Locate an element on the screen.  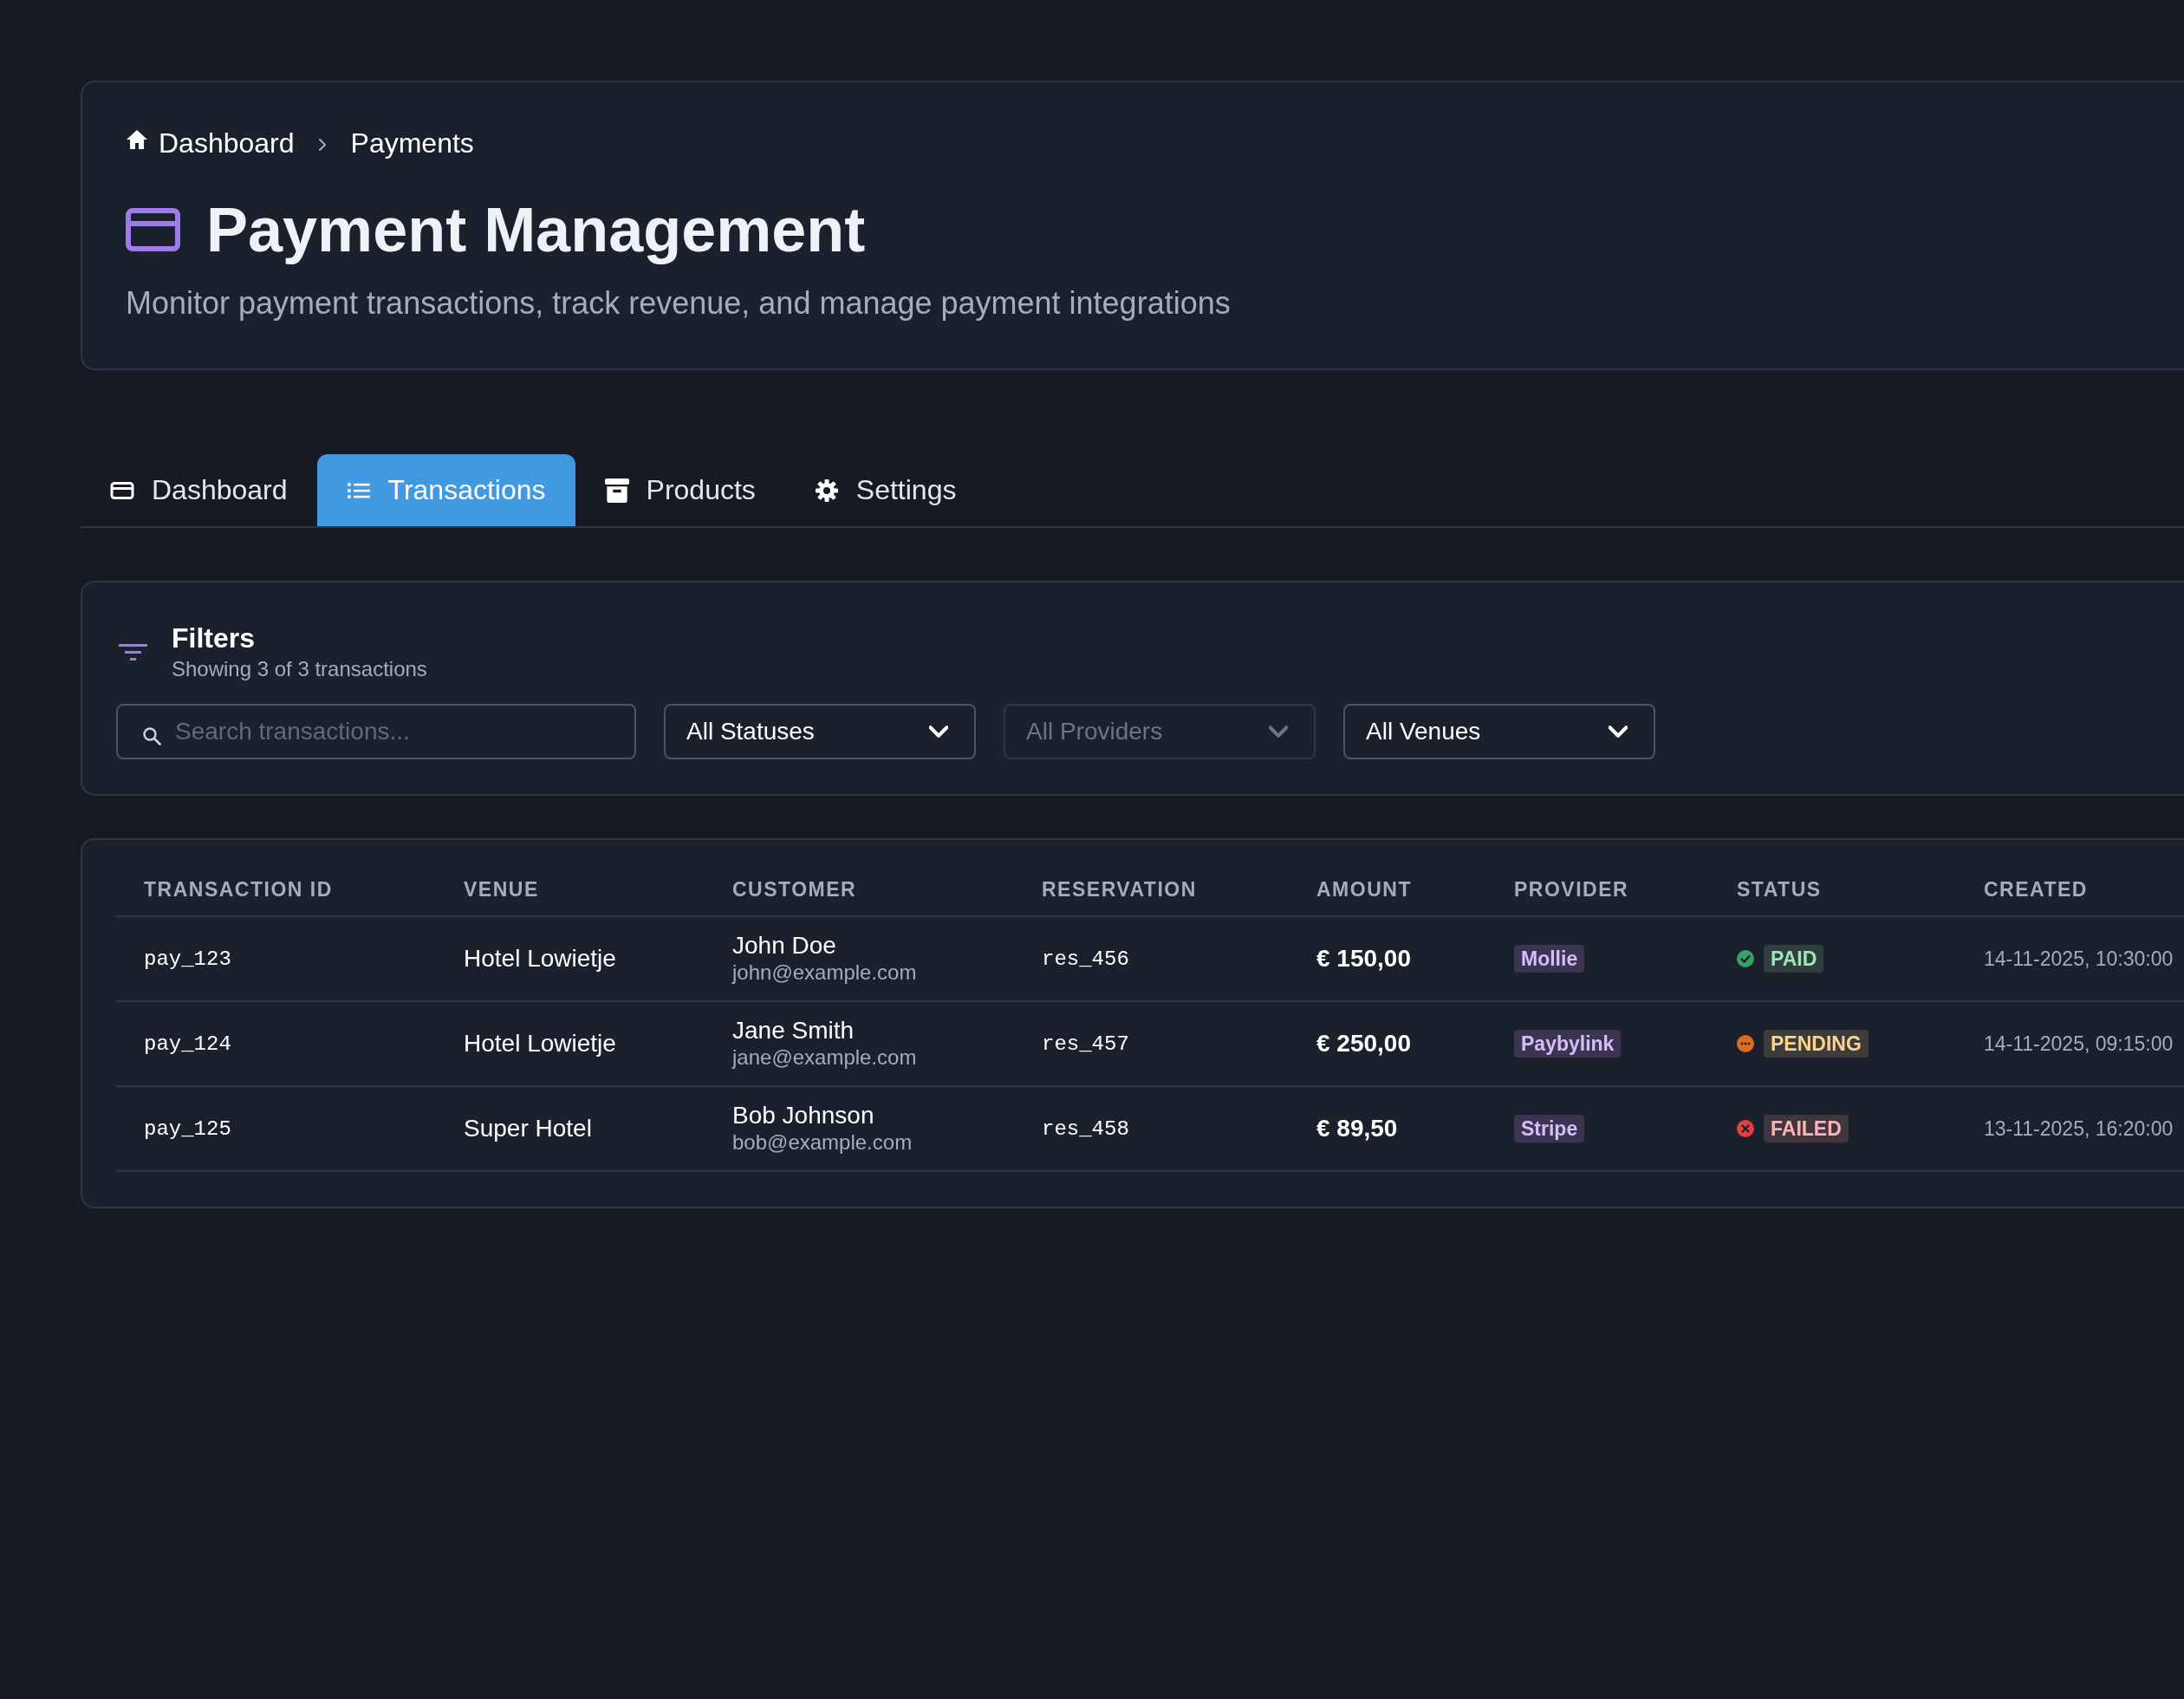
status-badge: FAILED is located at coordinates (1806, 1129).